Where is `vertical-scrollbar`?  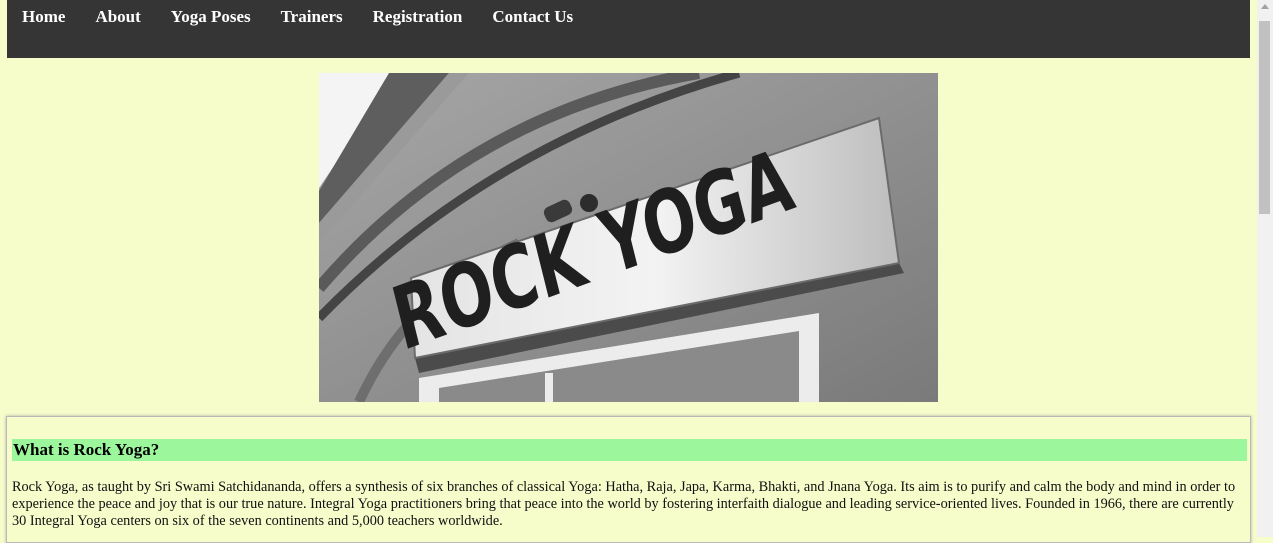 vertical-scrollbar is located at coordinates (1265, 268).